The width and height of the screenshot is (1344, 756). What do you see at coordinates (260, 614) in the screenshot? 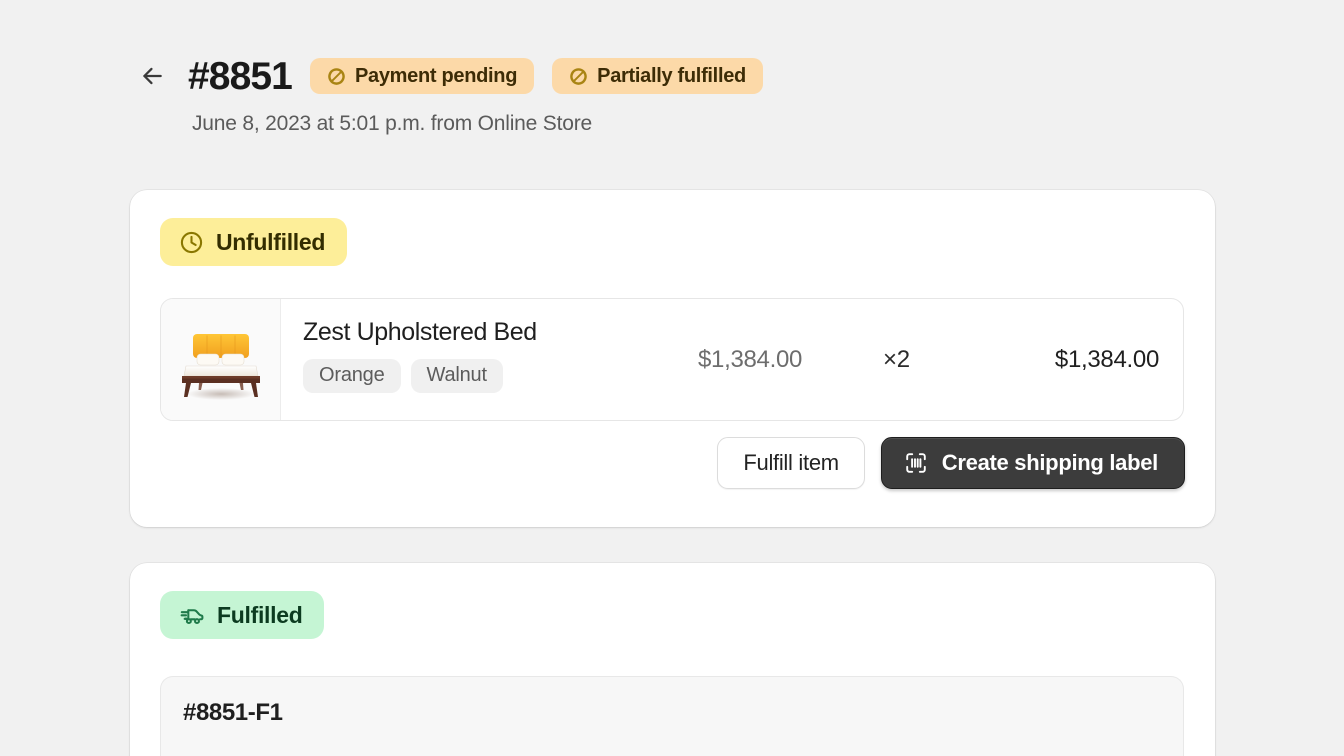
I see `fulfilled-status-label: Fulfilled` at bounding box center [260, 614].